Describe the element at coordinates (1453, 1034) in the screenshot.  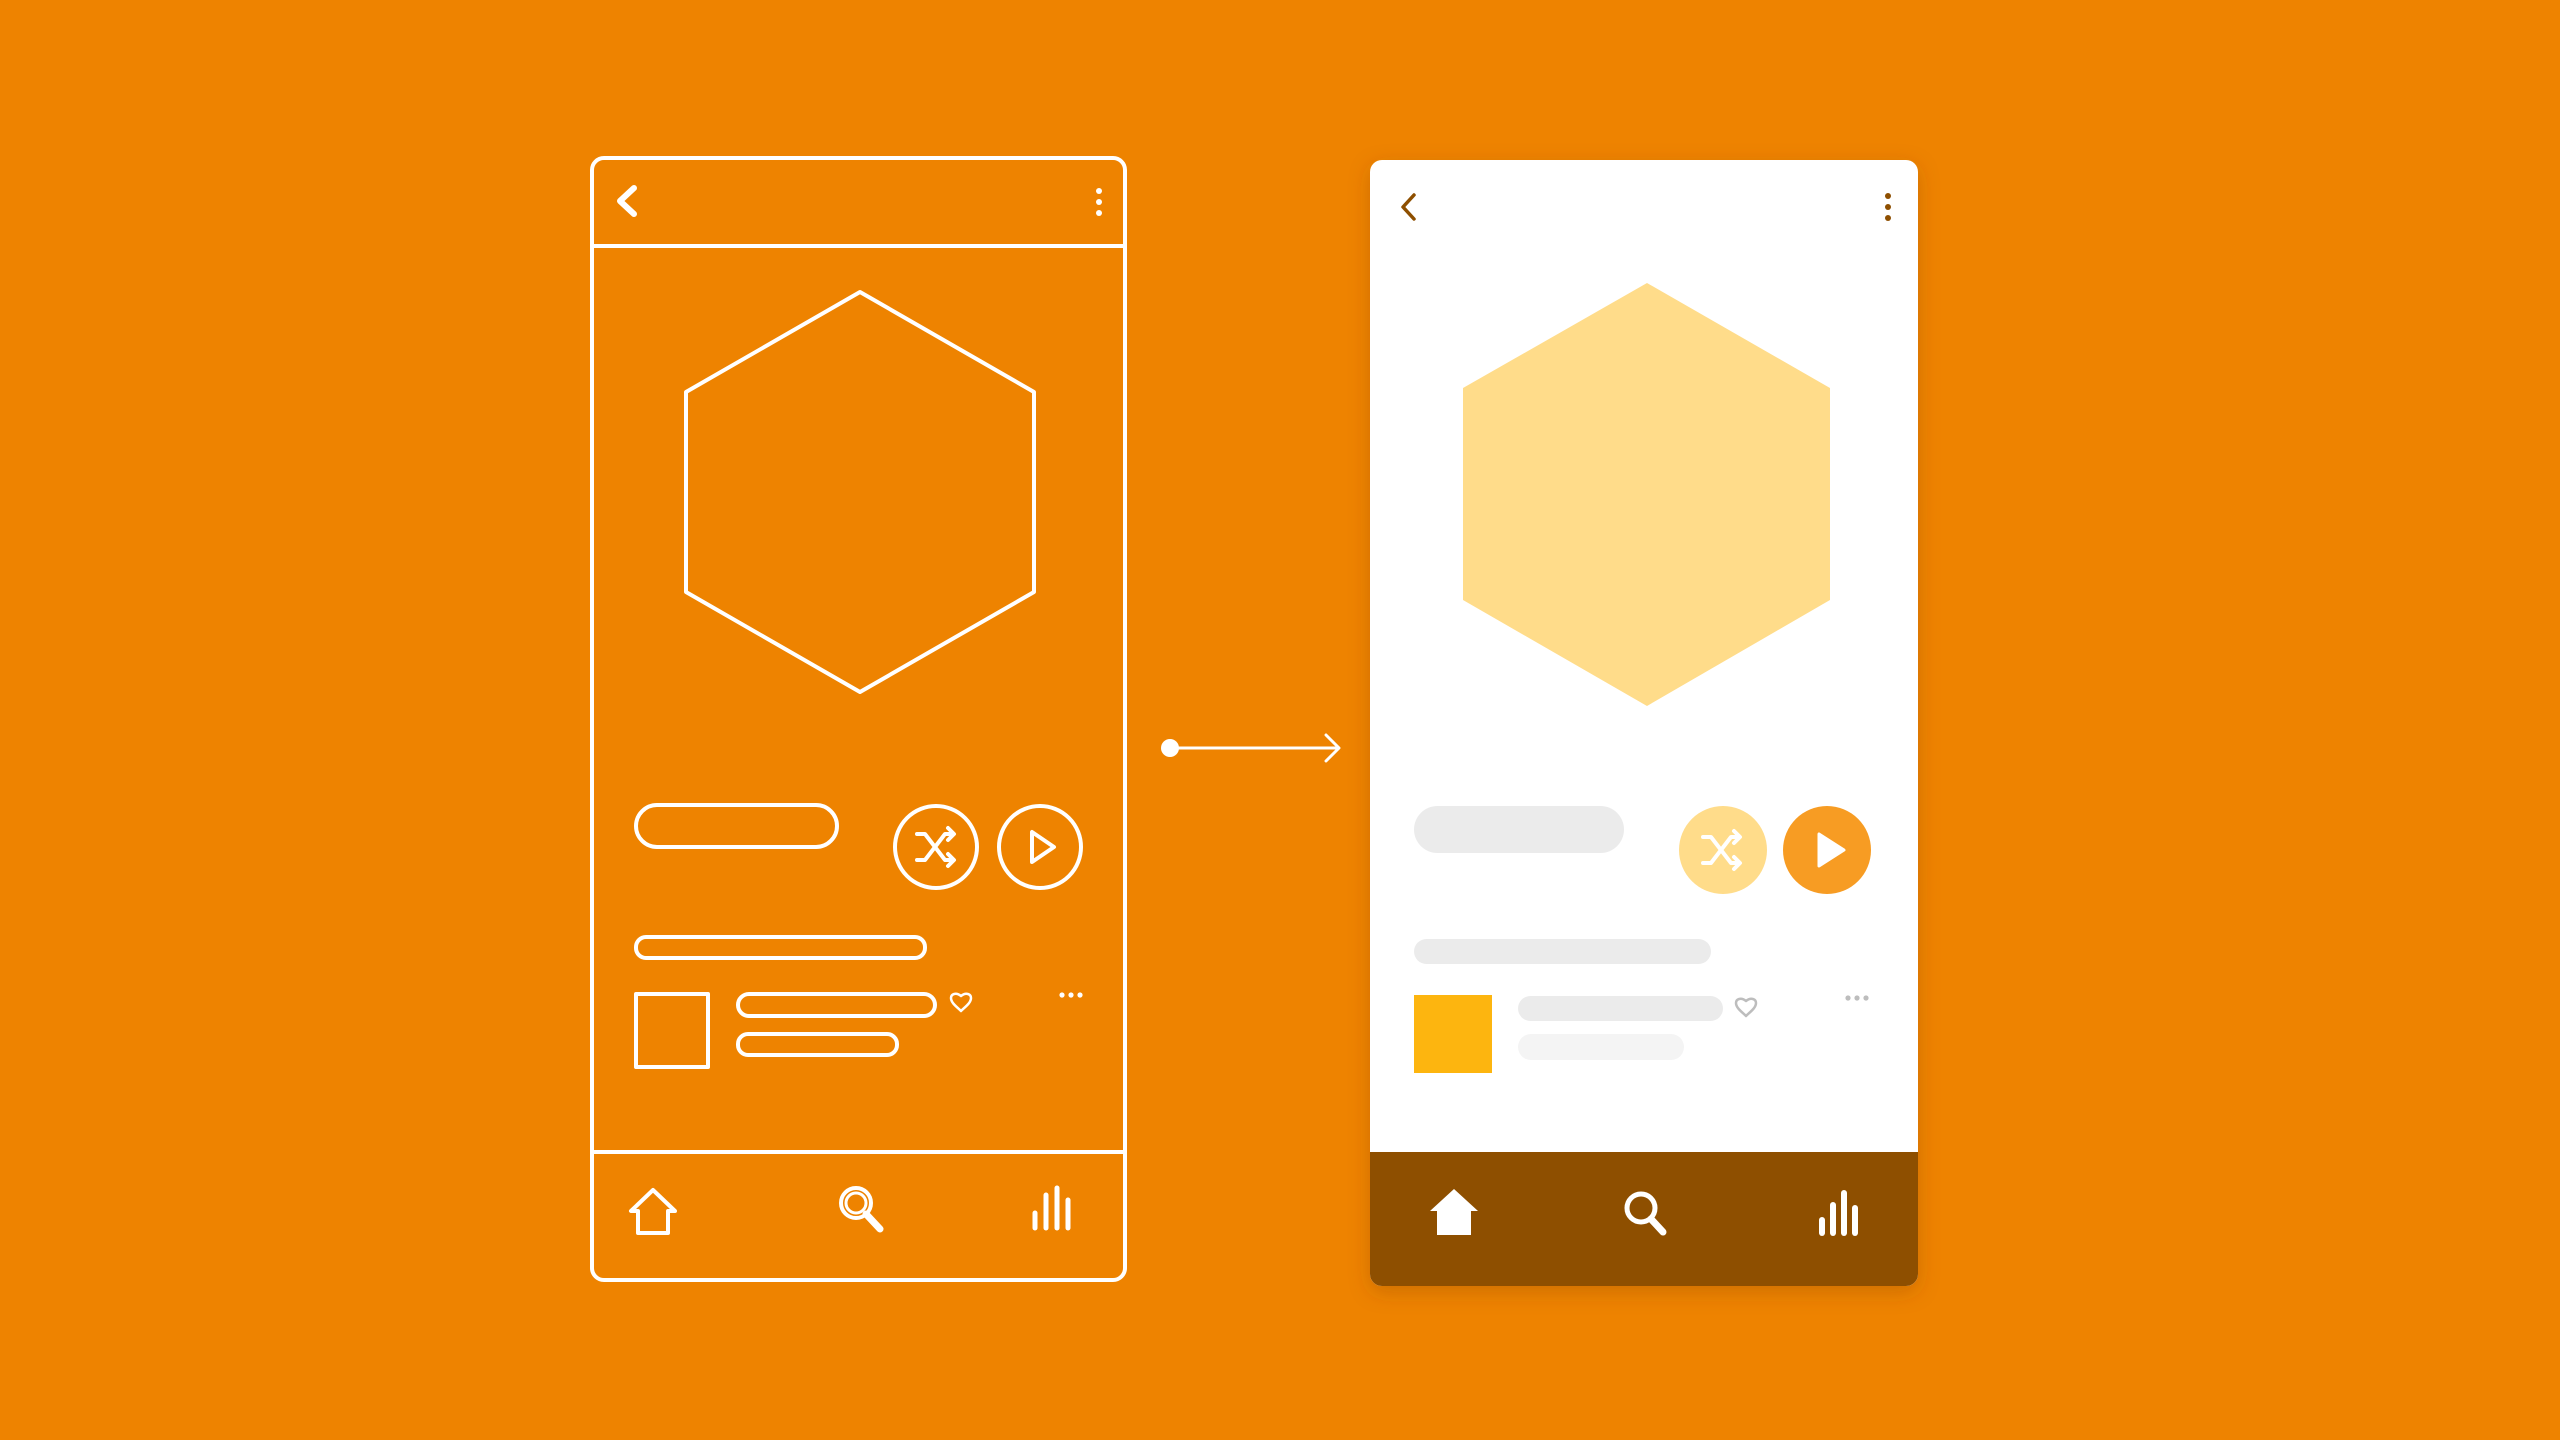
I see `mockup-track-thumbnail` at that location.